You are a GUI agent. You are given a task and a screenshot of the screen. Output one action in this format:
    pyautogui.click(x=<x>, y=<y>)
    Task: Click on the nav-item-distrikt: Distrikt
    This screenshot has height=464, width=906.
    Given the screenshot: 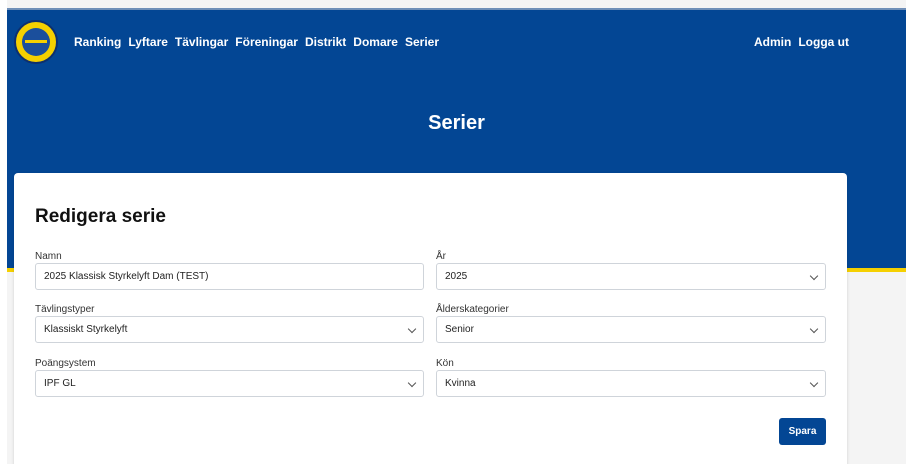 What is the action you would take?
    pyautogui.click(x=325, y=42)
    